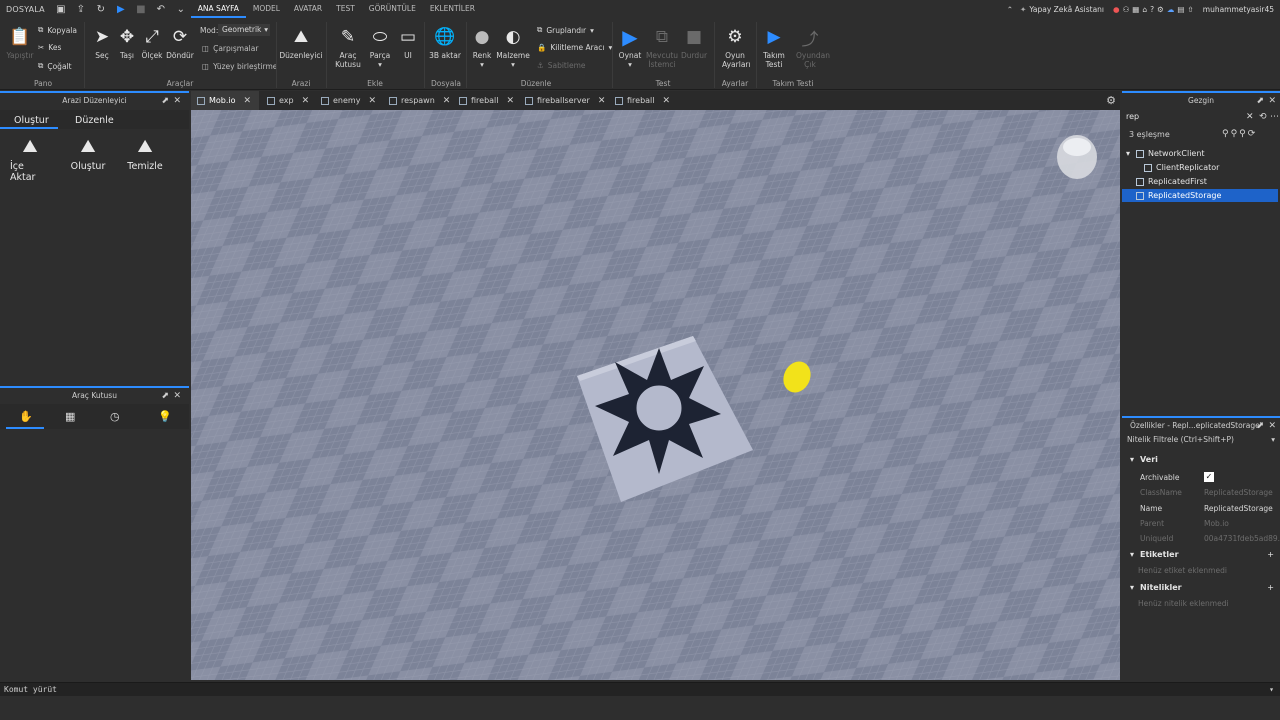 The height and width of the screenshot is (720, 1280). I want to click on command-bar: Komut yürüt ▾, so click(640, 689).